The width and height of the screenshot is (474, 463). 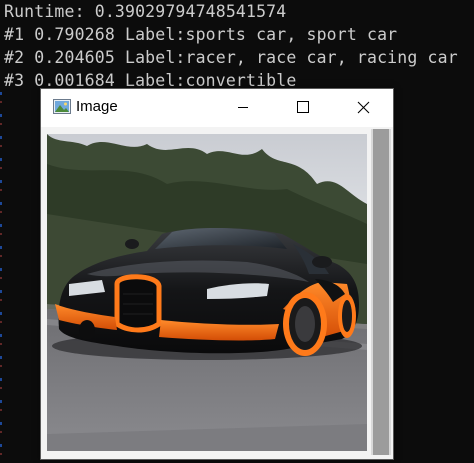 I want to click on maximize-button, so click(x=303, y=107).